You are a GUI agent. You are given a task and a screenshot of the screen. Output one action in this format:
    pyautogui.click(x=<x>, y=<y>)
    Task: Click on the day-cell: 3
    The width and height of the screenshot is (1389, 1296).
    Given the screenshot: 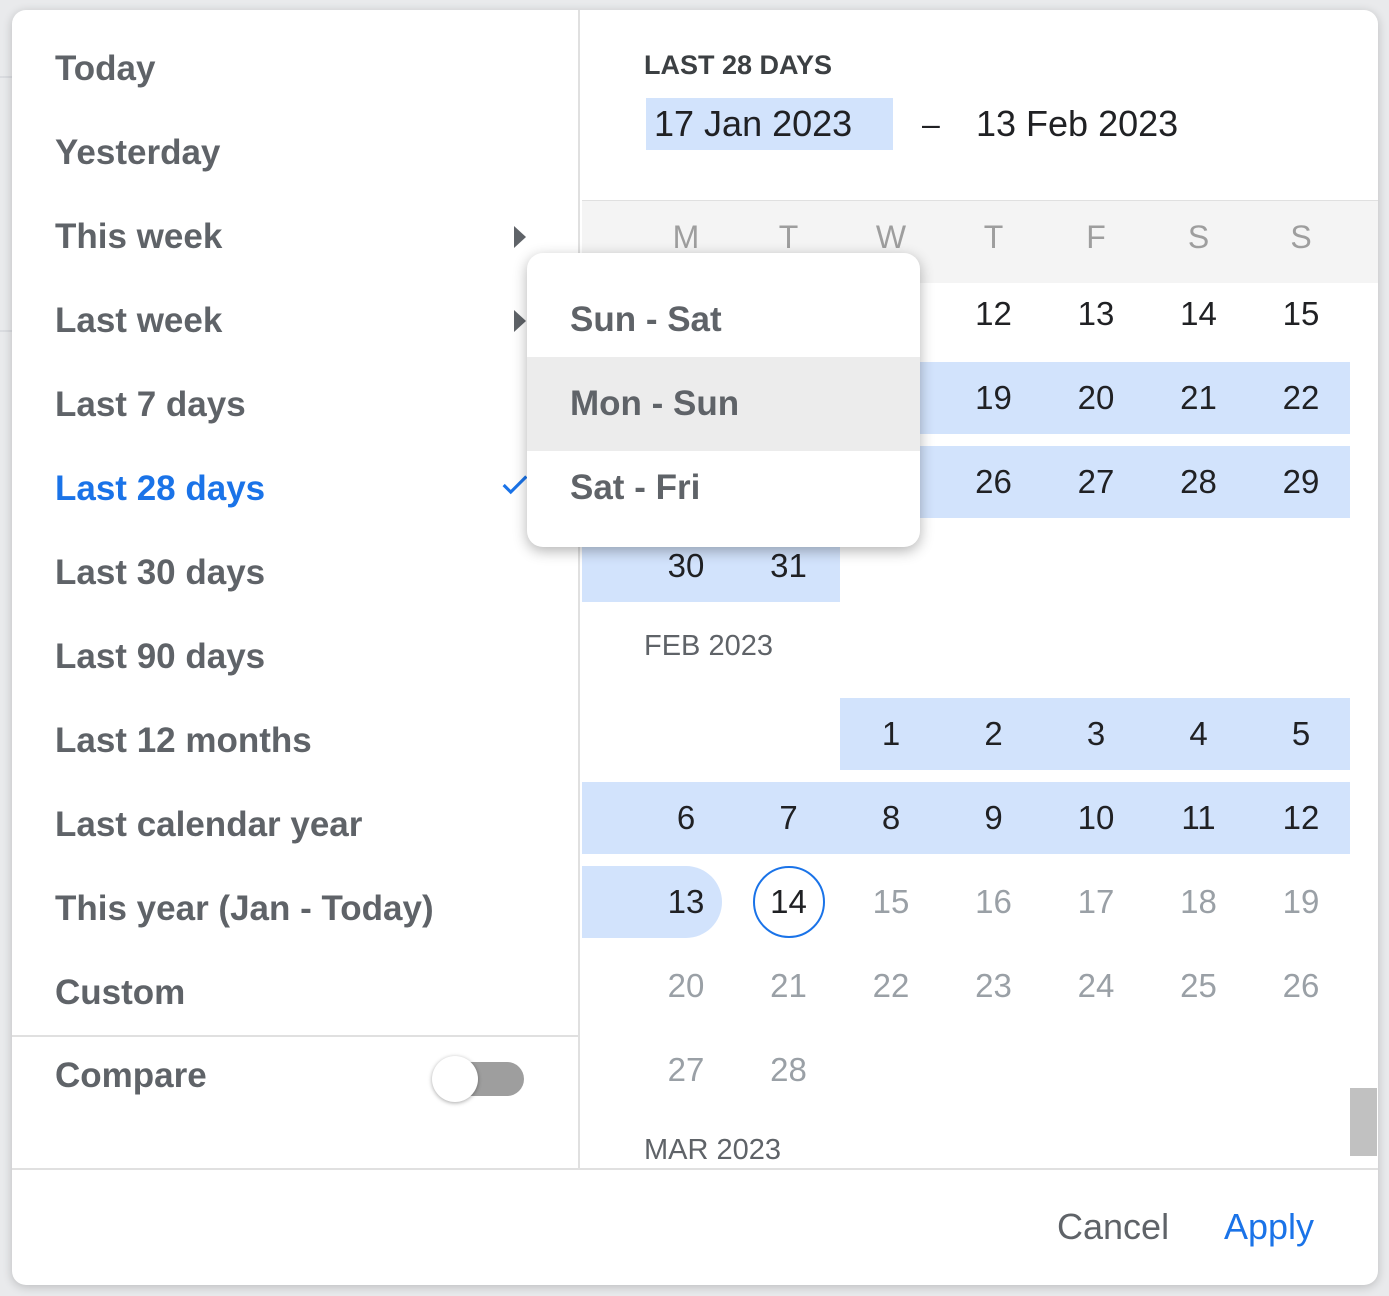 What is the action you would take?
    pyautogui.click(x=1096, y=734)
    